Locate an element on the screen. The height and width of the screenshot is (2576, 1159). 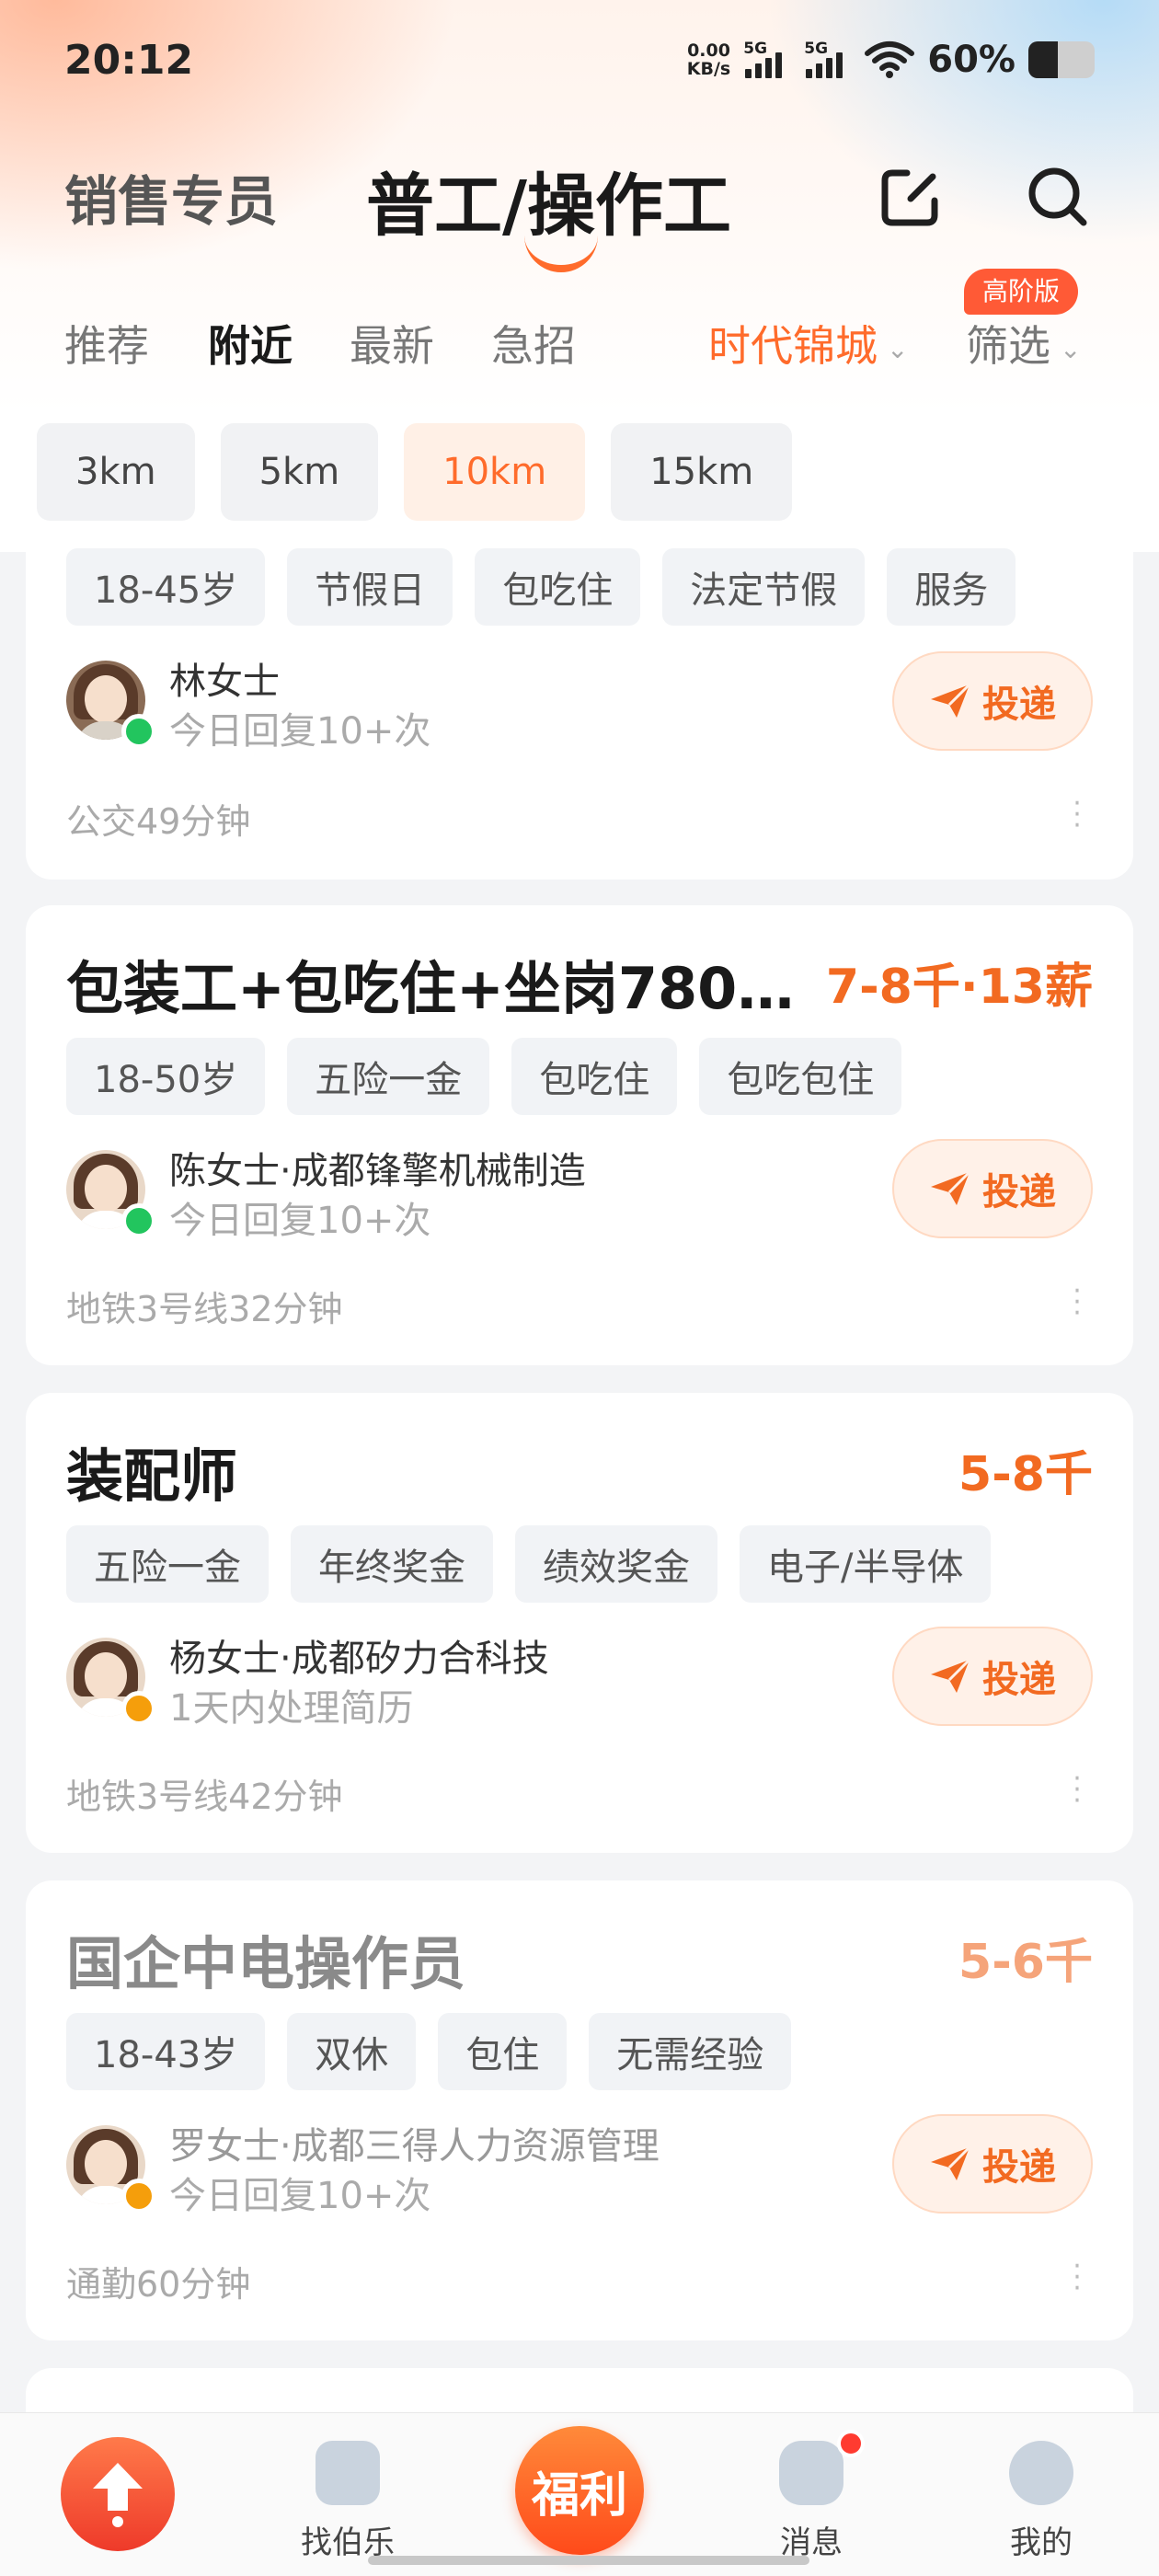
away-status-icon is located at coordinates (138, 2196).